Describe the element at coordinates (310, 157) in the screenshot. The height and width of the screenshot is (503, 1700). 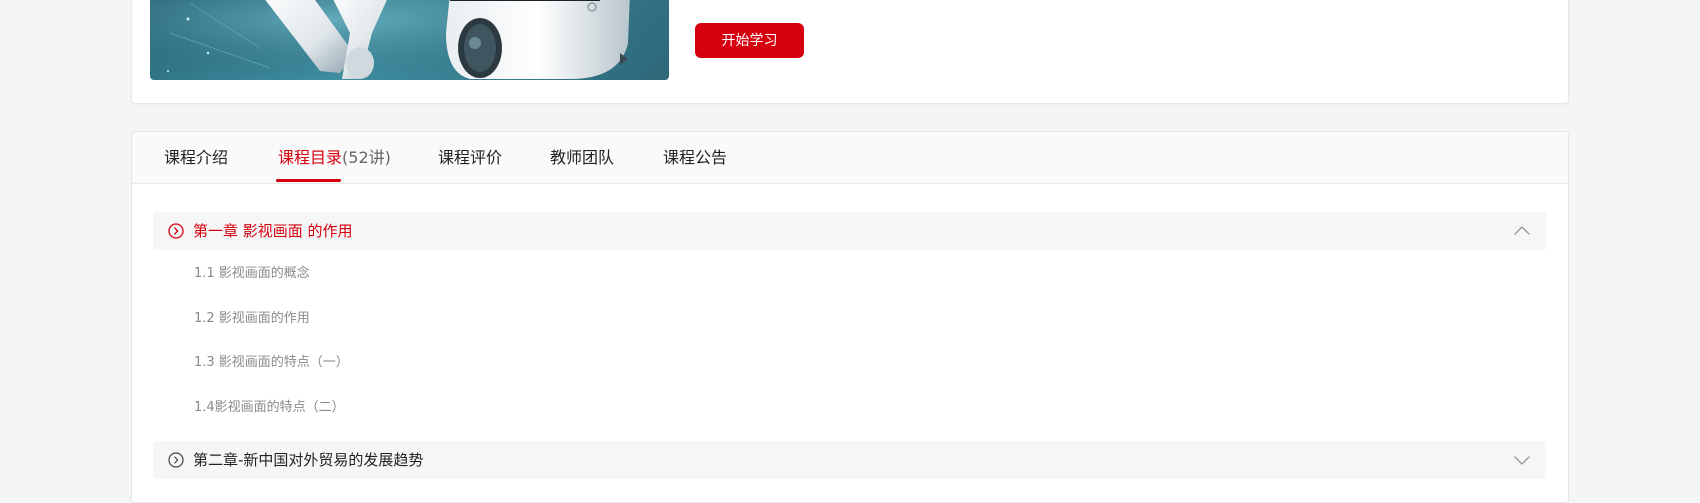
I see `tab-label: 课程目录` at that location.